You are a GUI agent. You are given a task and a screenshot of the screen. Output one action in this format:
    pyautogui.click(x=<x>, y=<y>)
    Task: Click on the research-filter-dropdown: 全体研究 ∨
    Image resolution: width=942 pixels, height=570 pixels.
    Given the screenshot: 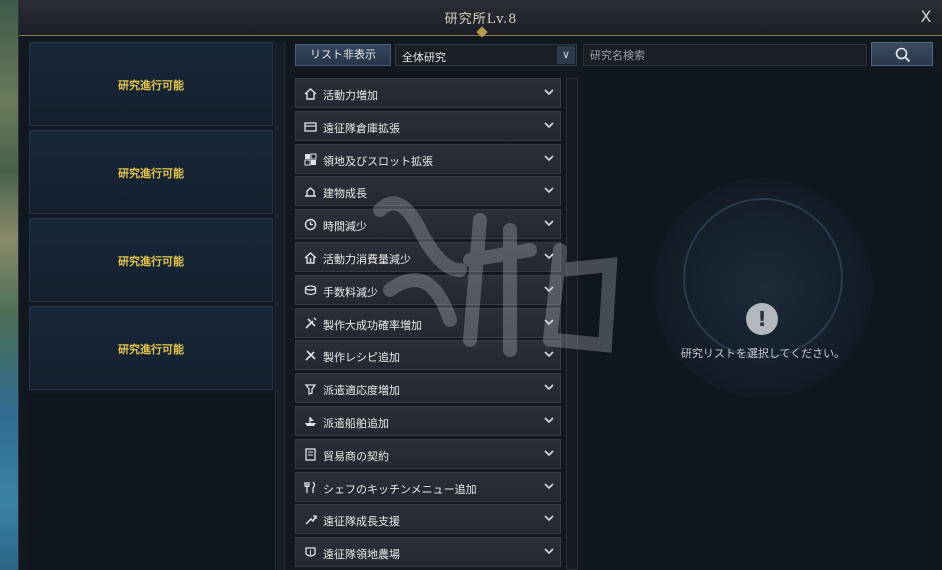 What is the action you would take?
    pyautogui.click(x=486, y=55)
    